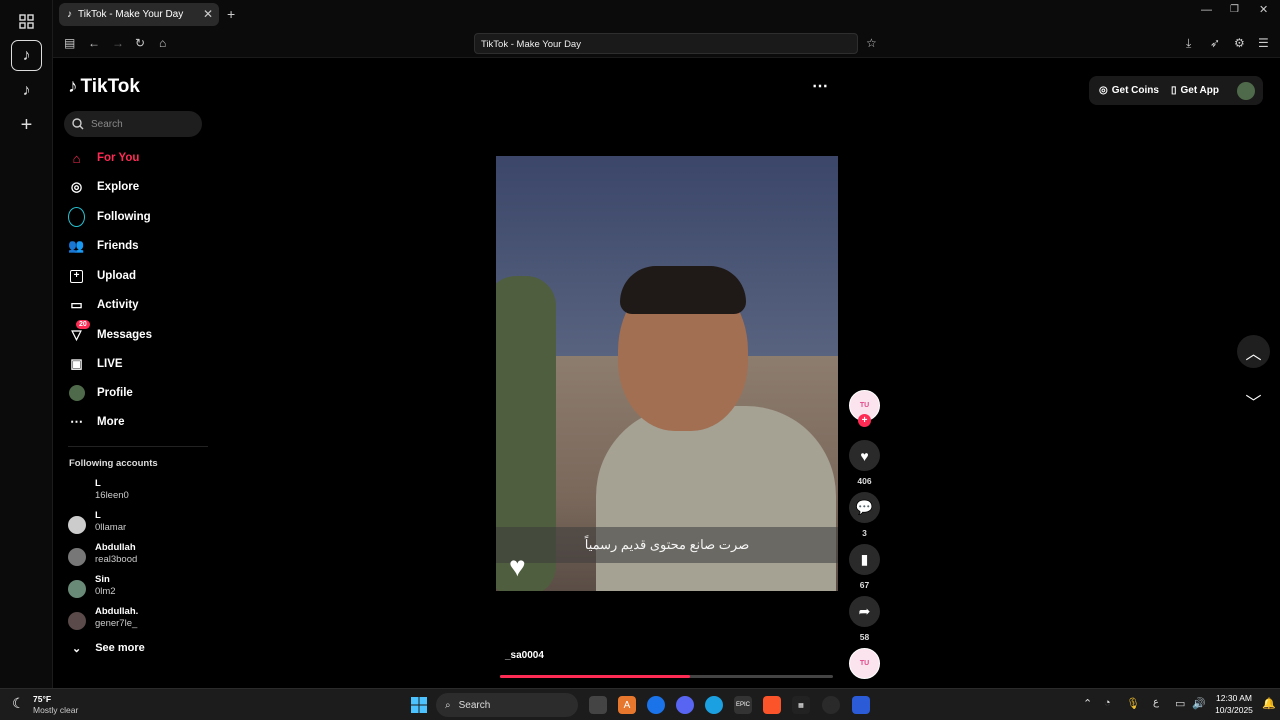 The height and width of the screenshot is (720, 1280). I want to click on next-video-button: ﹀, so click(1253, 400).